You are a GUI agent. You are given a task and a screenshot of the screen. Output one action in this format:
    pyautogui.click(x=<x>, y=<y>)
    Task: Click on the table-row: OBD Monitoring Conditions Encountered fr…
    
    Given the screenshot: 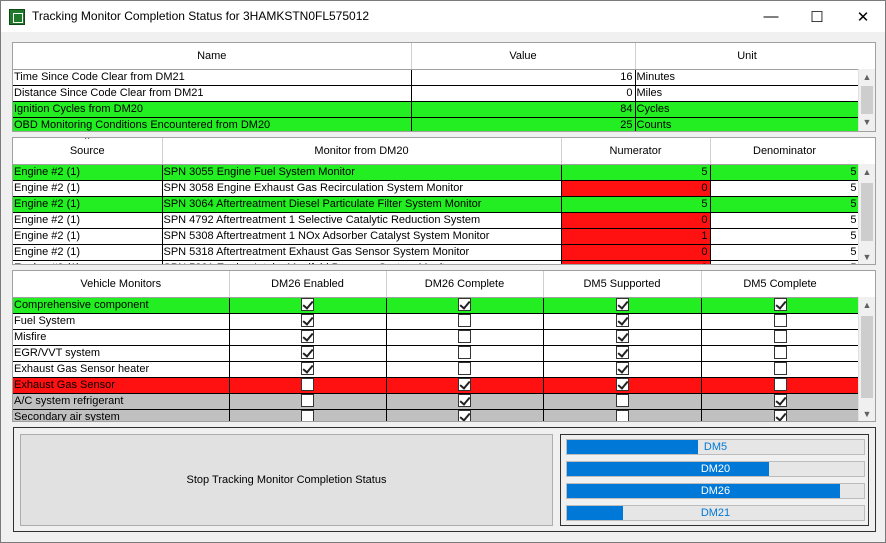 What is the action you would take?
    pyautogui.click(x=436, y=124)
    